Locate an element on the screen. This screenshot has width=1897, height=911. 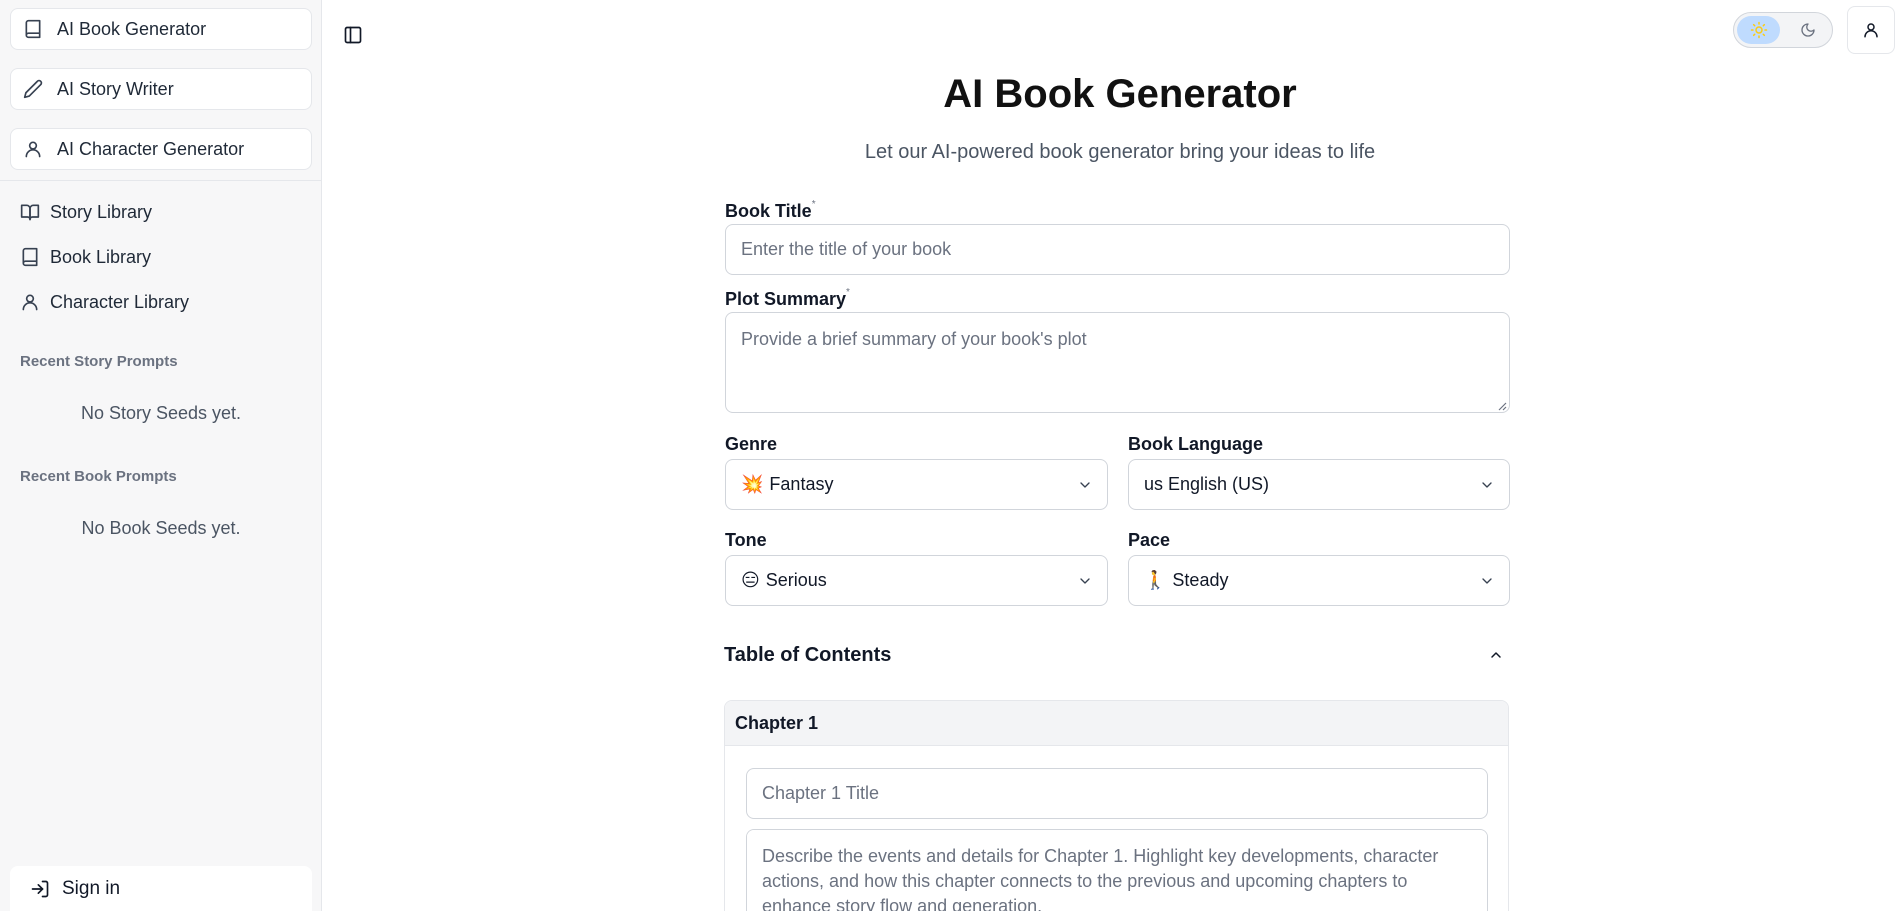
book-title-label-text: Book Title is located at coordinates (768, 211).